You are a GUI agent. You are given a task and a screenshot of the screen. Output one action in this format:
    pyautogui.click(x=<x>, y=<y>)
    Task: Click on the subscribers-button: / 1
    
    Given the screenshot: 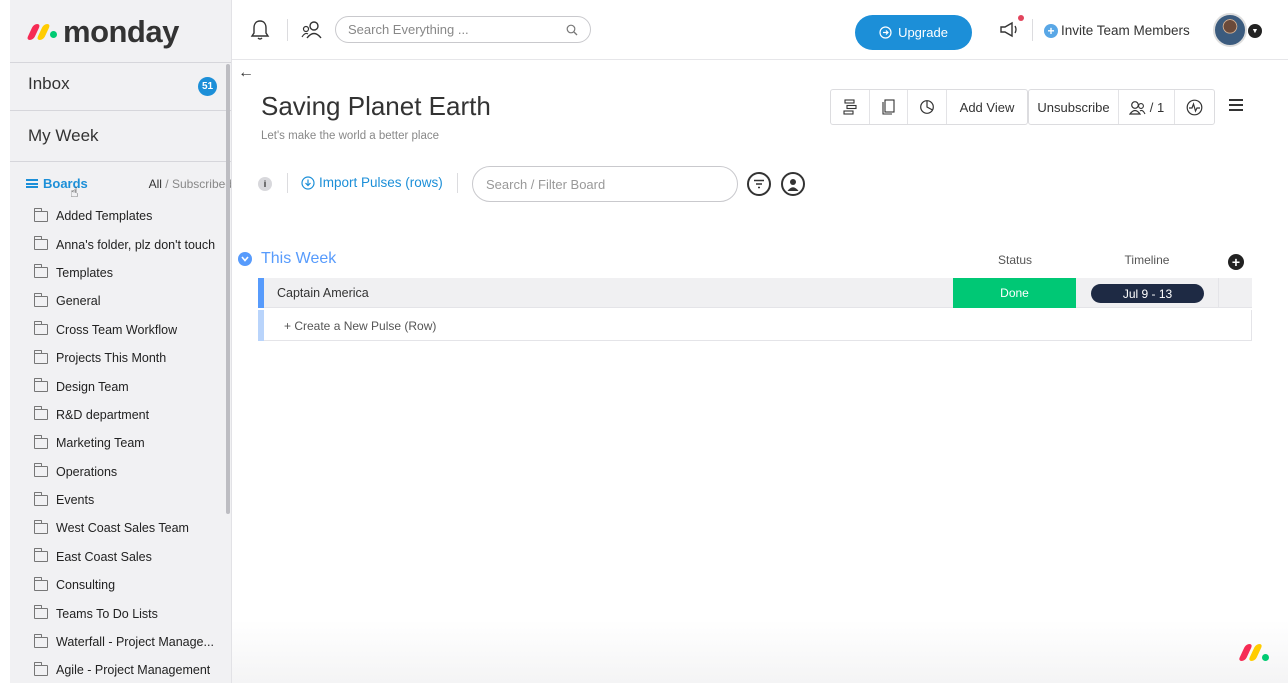 What is the action you would take?
    pyautogui.click(x=1147, y=107)
    